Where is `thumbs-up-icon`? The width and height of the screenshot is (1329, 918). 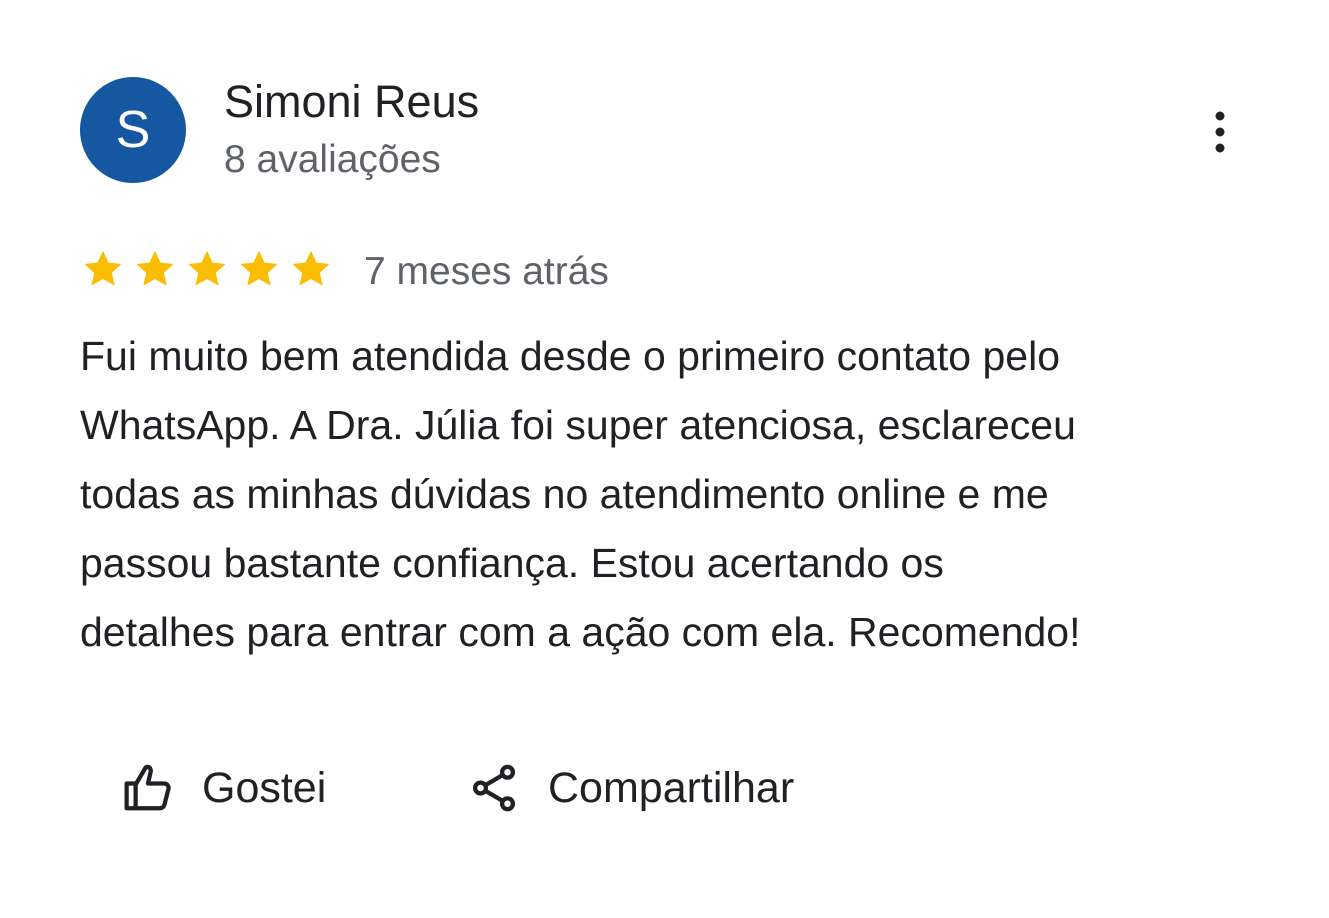
thumbs-up-icon is located at coordinates (148, 788).